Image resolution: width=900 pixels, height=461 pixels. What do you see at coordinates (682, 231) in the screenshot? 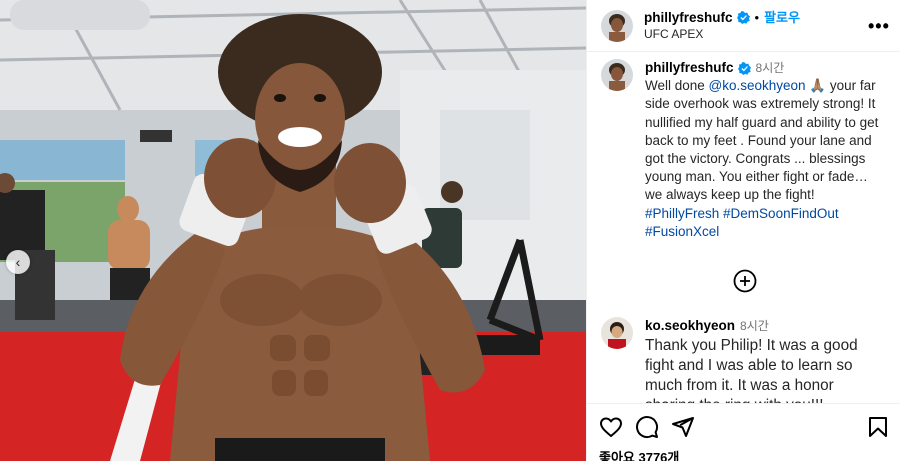
I see `hashtag-link: #FusionXcel` at bounding box center [682, 231].